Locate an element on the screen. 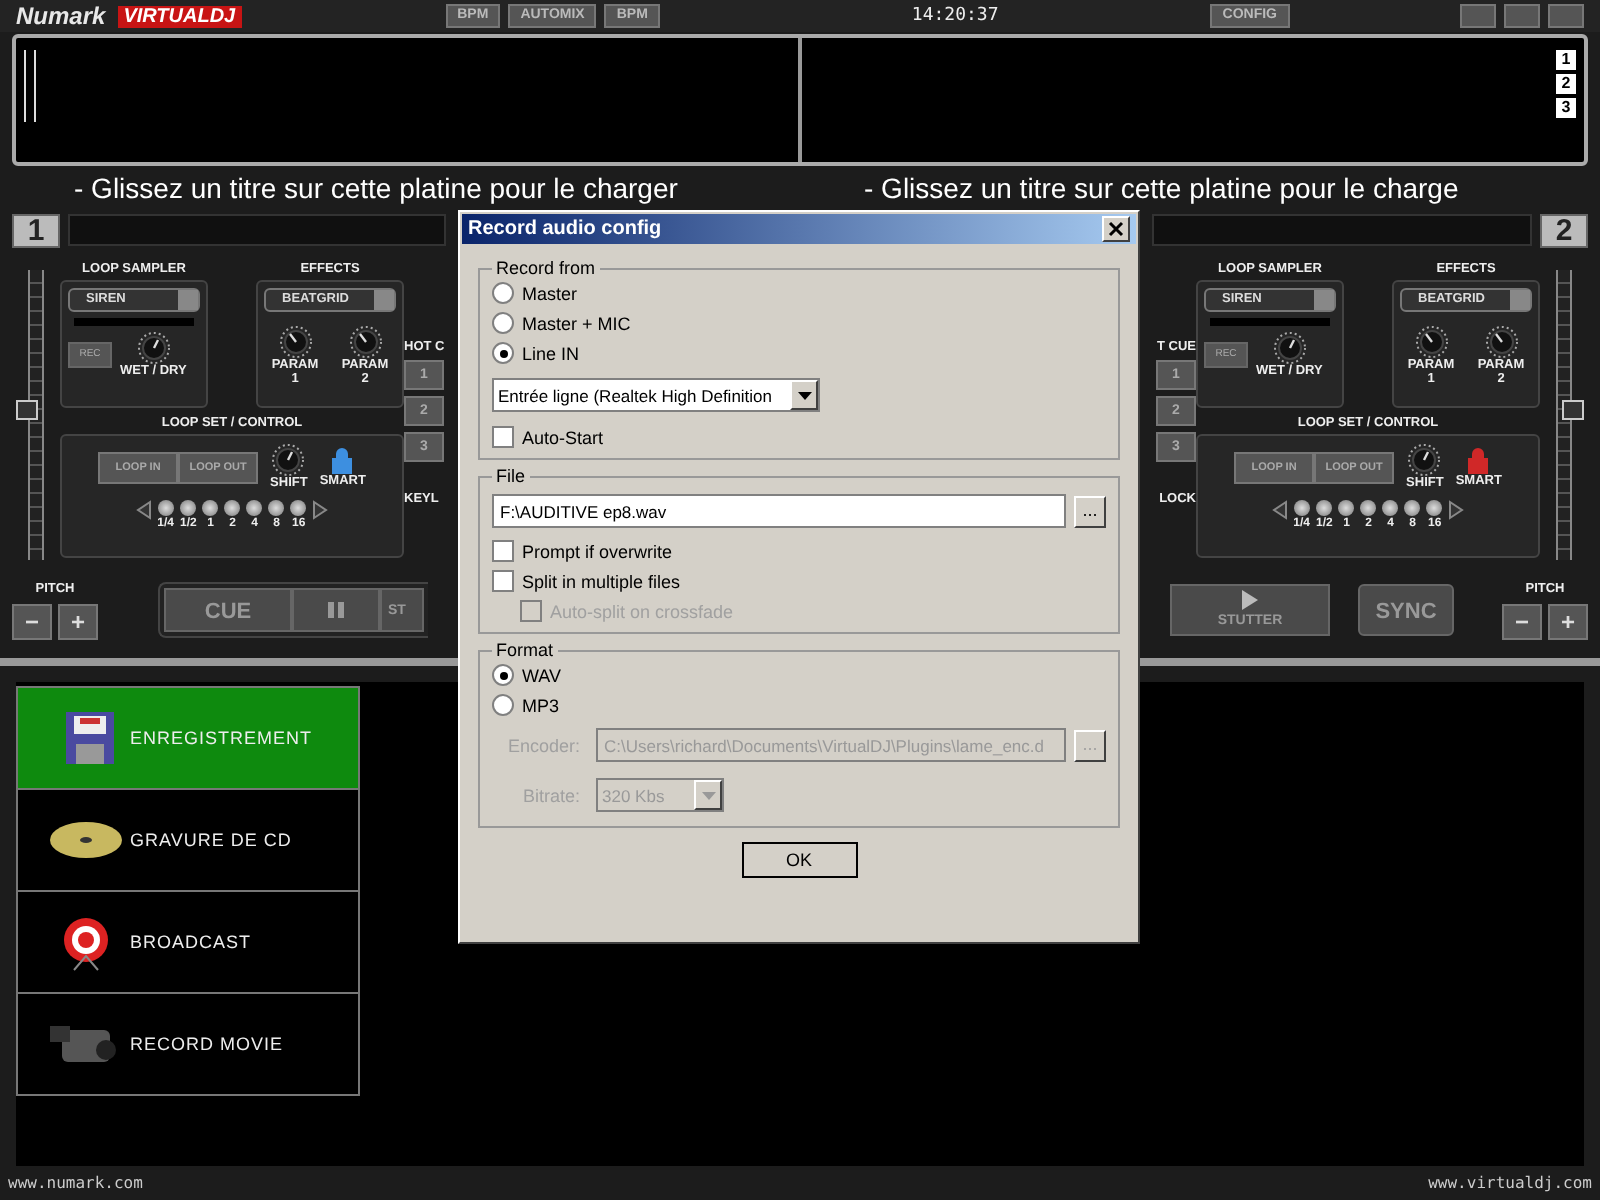  transport-button: CUE is located at coordinates (228, 610).